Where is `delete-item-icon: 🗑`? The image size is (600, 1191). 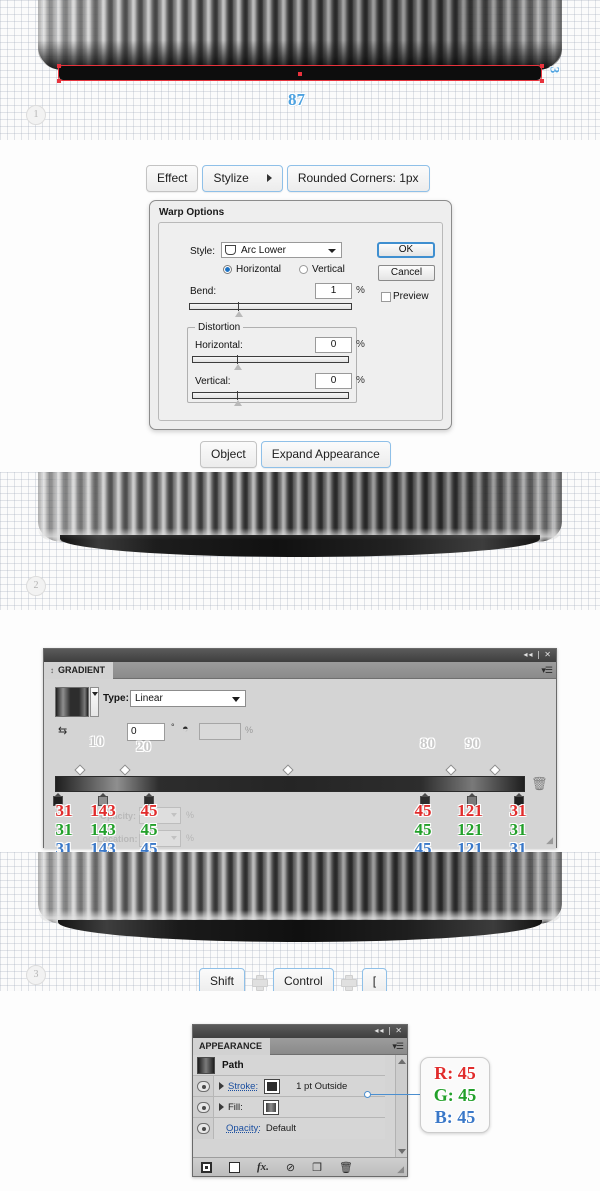
delete-item-icon: 🗑 is located at coordinates (346, 1167).